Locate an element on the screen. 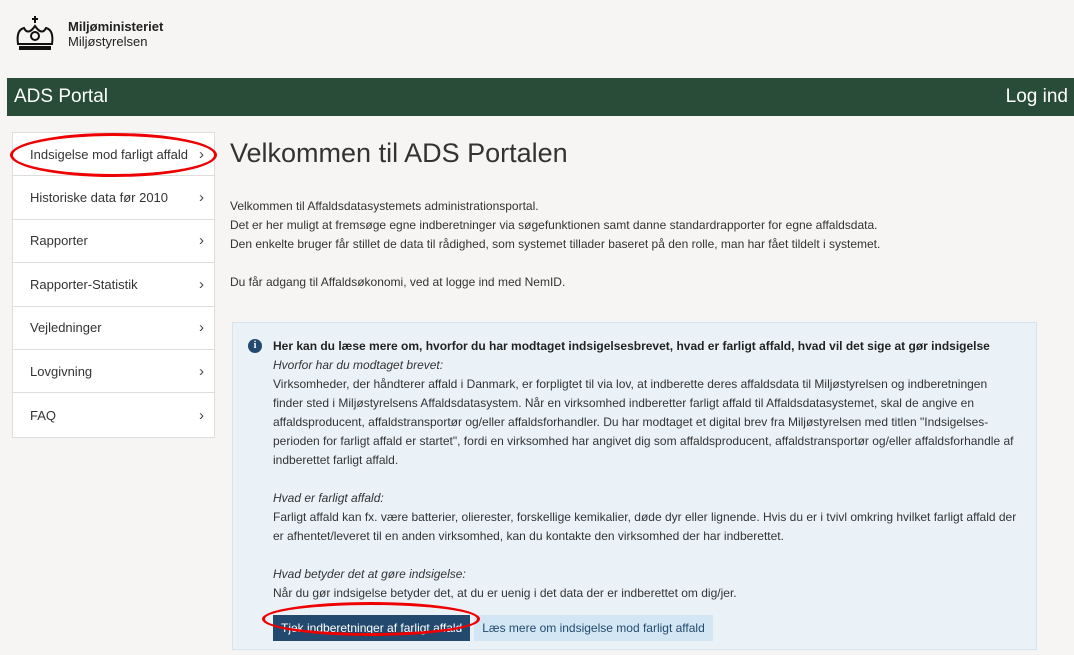  sidebar-item-label: Rapporter is located at coordinates (59, 241).